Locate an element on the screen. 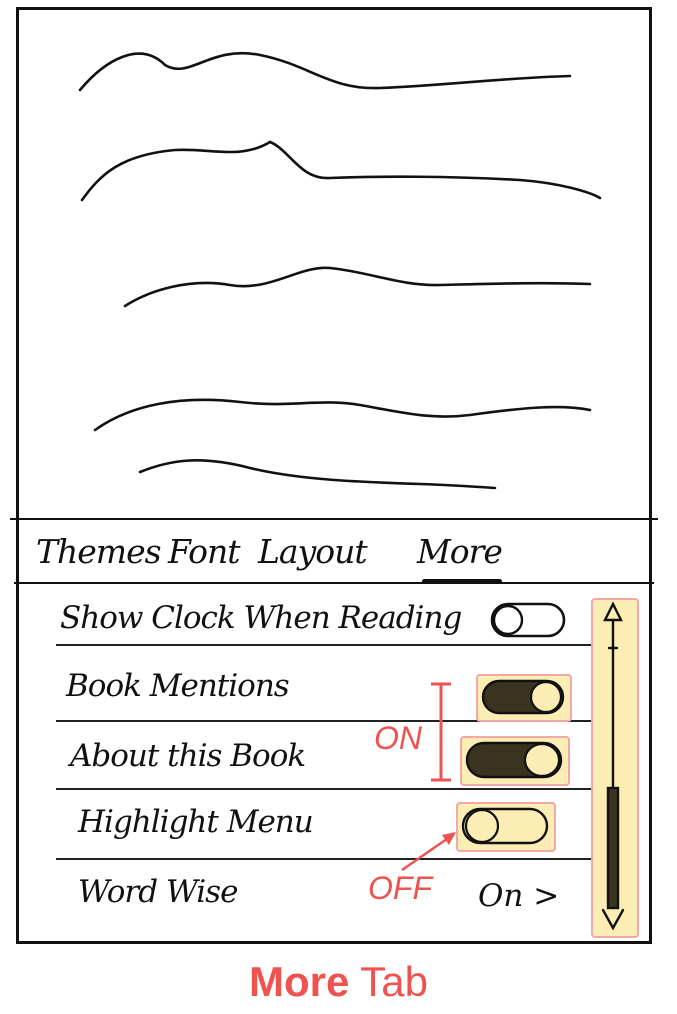  show-clock-toggle is located at coordinates (528, 620).